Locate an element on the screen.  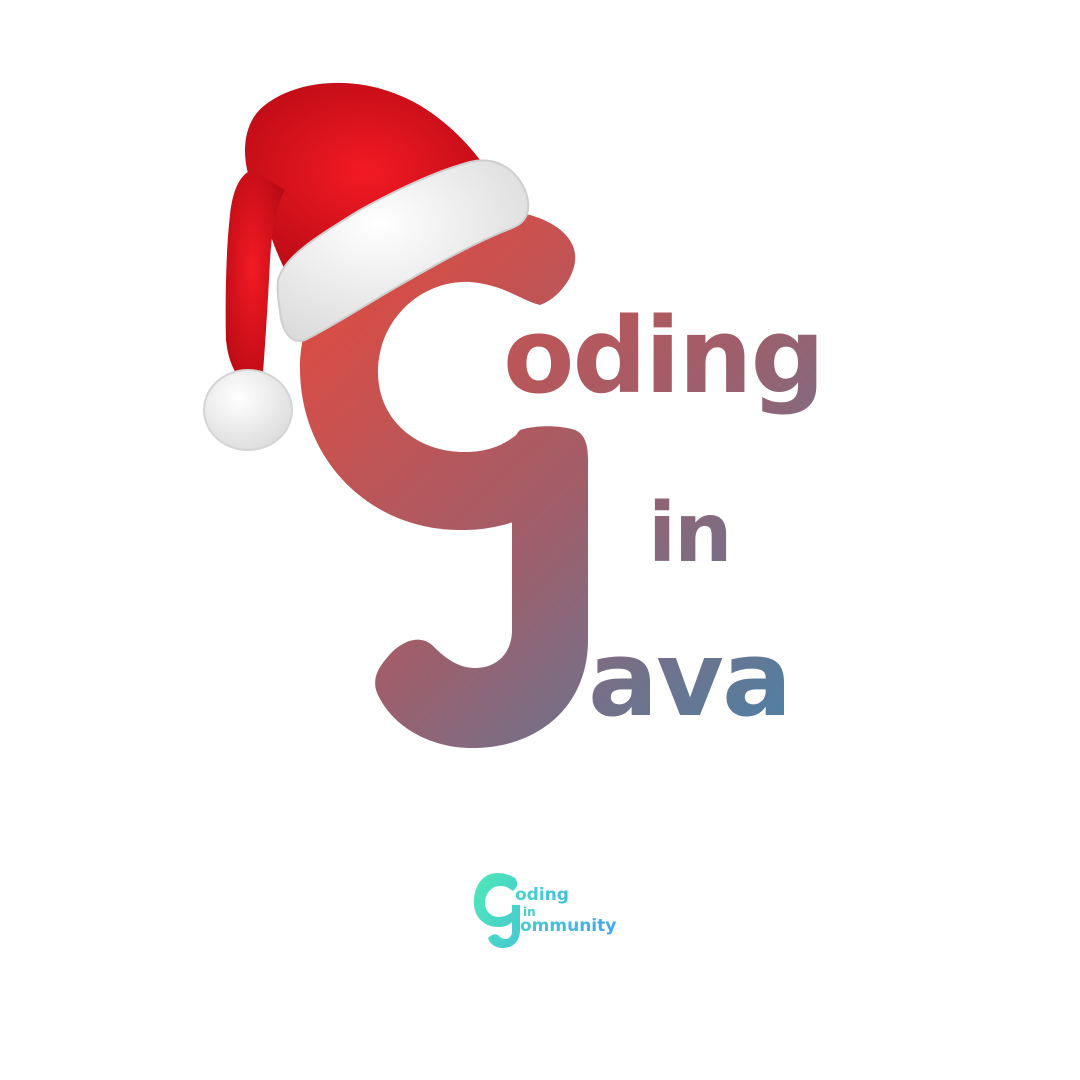
coding-in-community-logo: oding in ommunity is located at coordinates (544, 910).